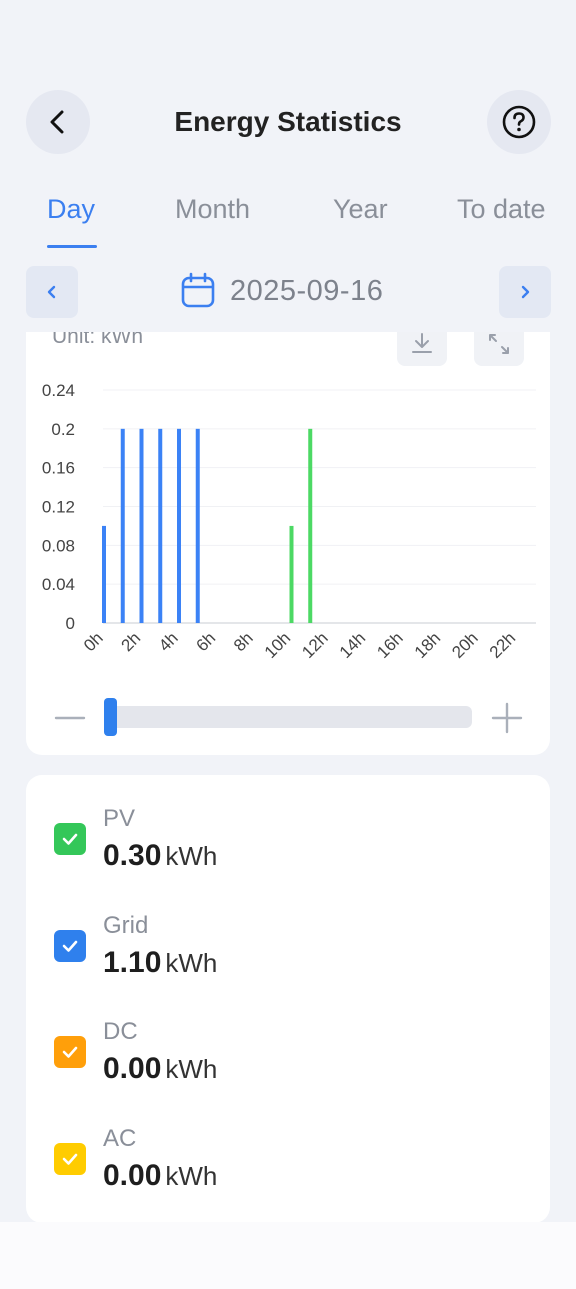 The width and height of the screenshot is (576, 1289). What do you see at coordinates (243, 641) in the screenshot?
I see `x-tick-label: 8h` at bounding box center [243, 641].